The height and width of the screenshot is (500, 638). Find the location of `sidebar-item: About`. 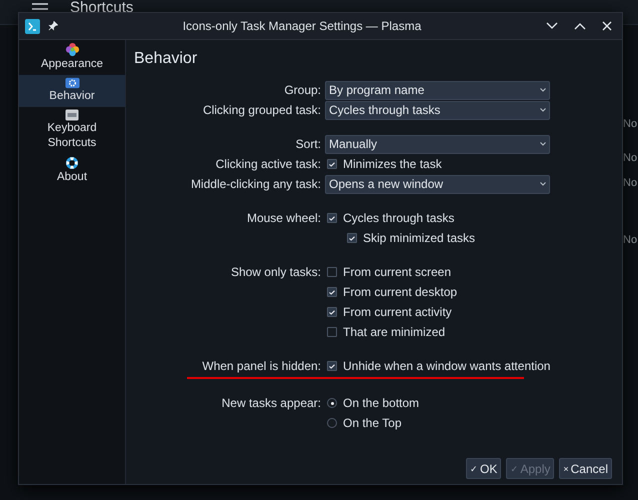

sidebar-item: About is located at coordinates (72, 171).